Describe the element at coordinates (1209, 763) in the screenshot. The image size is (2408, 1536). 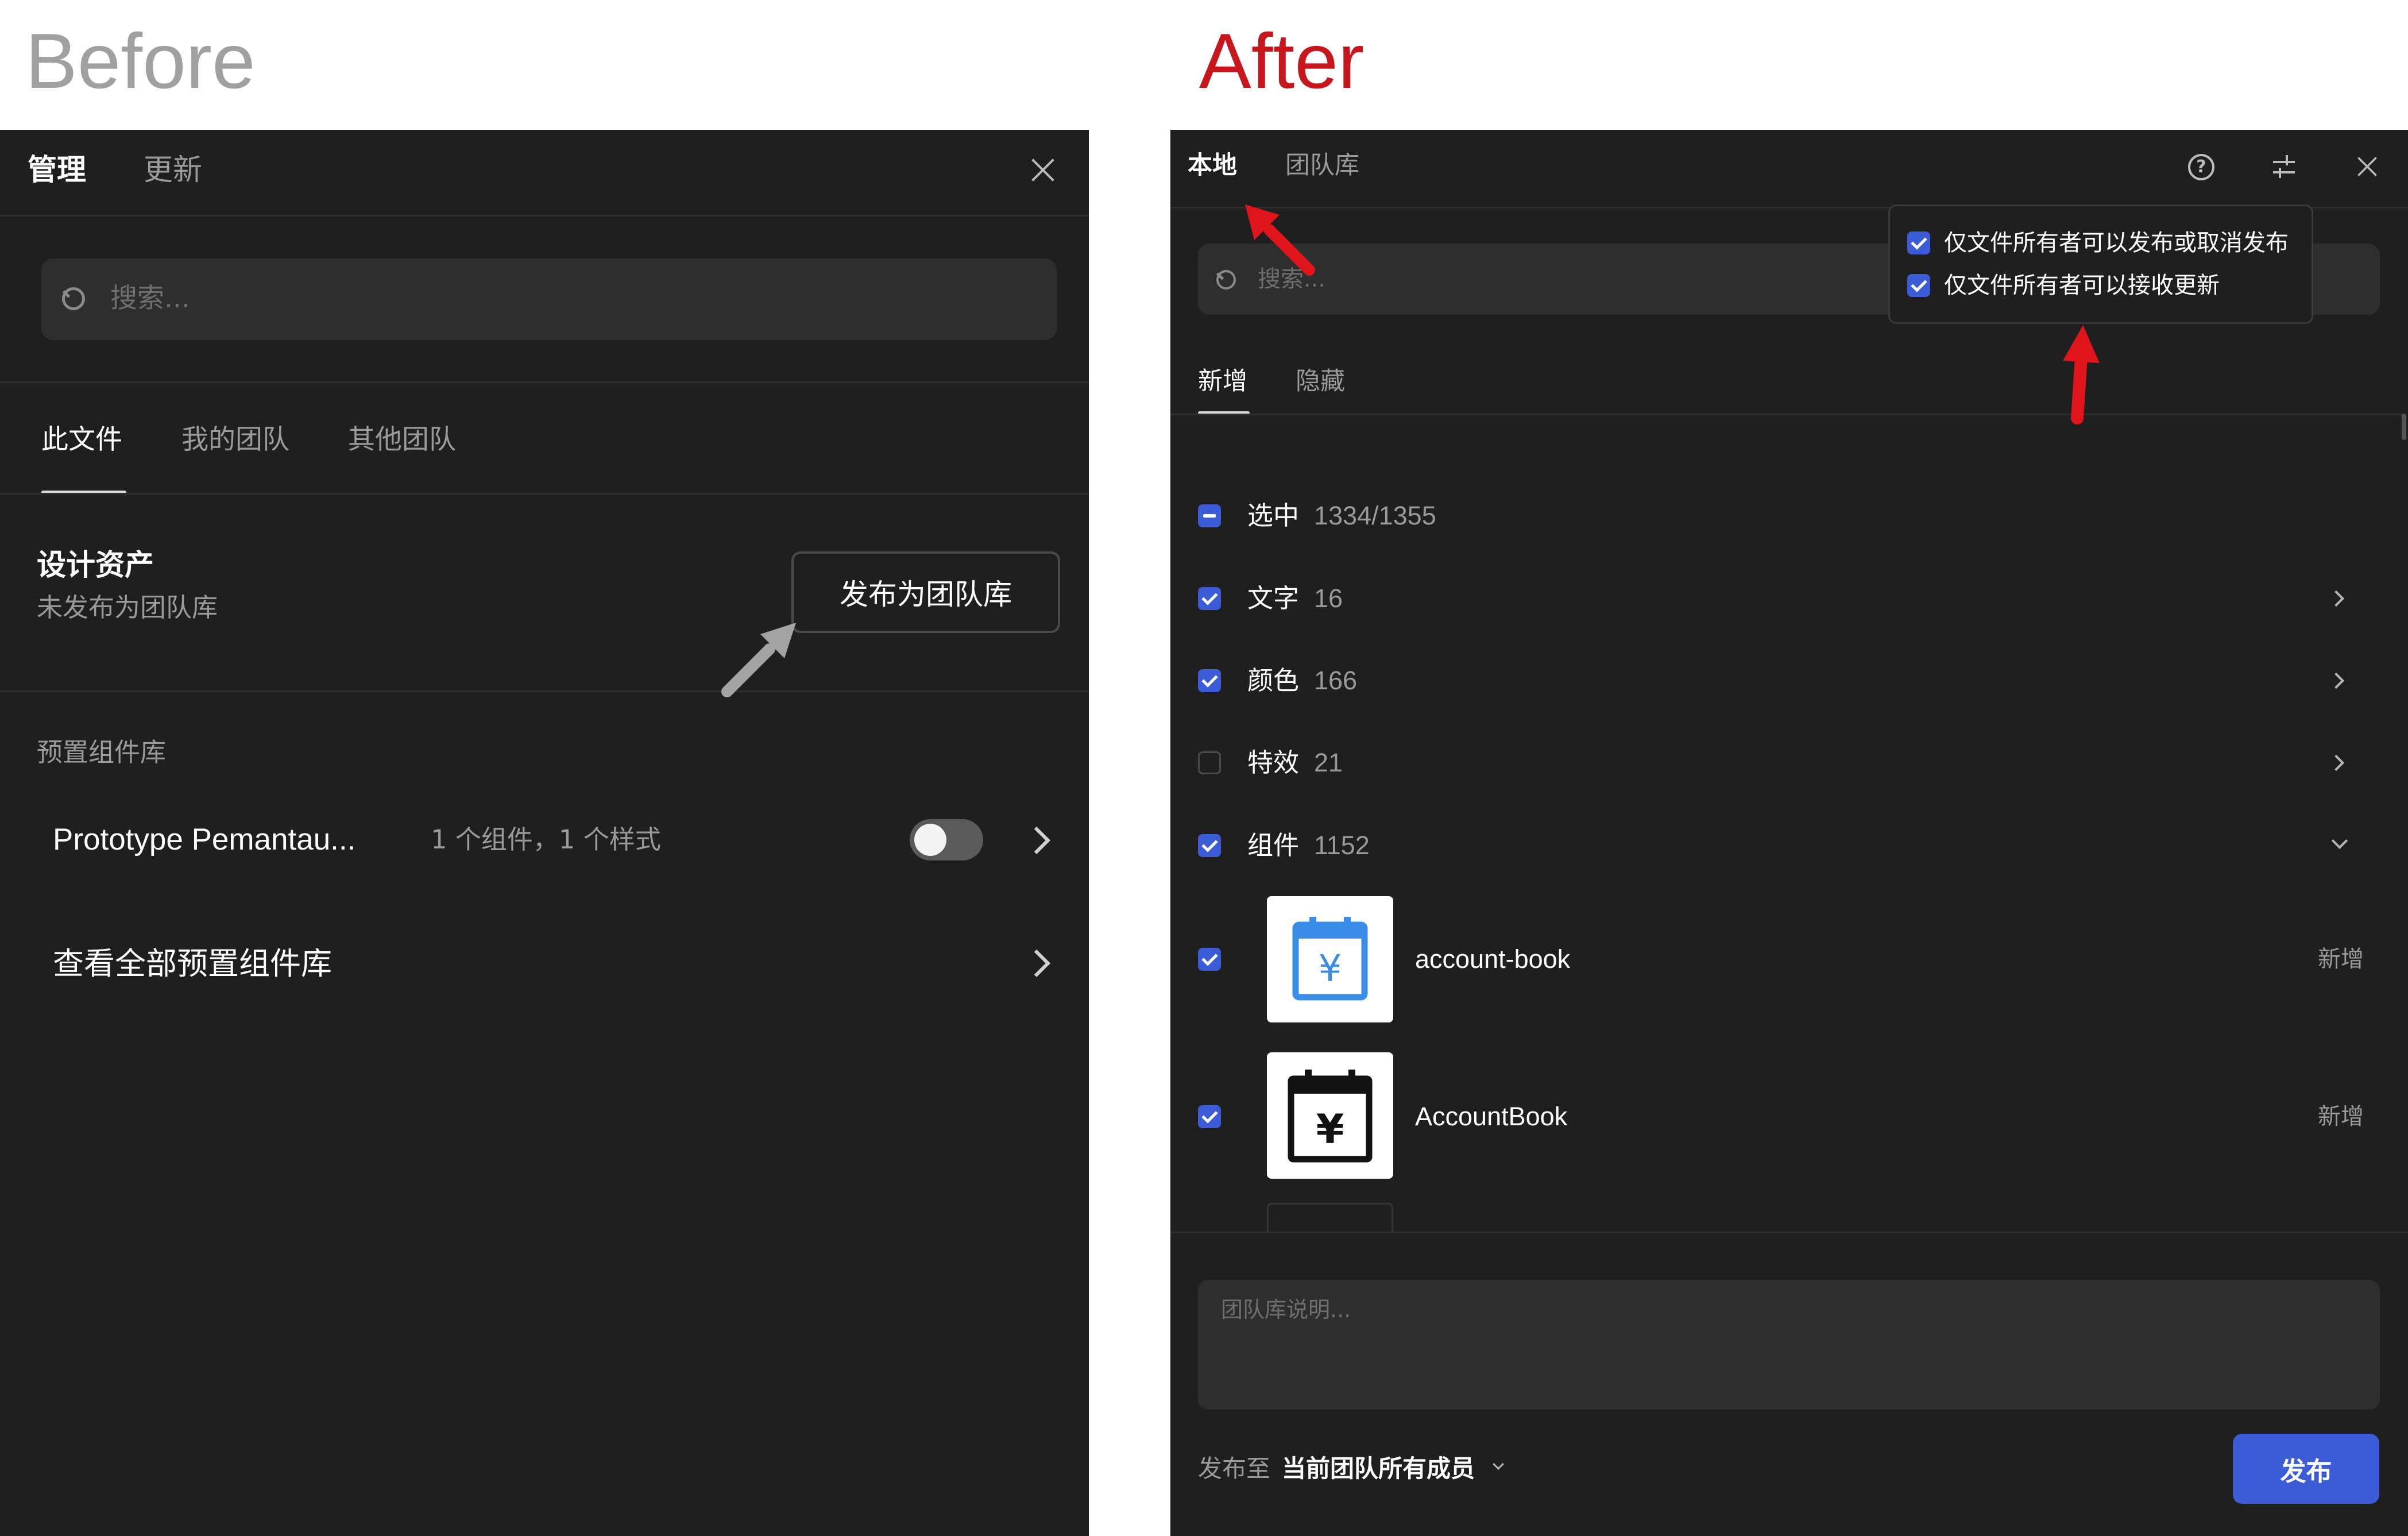
I see `effect-styles-checkbox` at that location.